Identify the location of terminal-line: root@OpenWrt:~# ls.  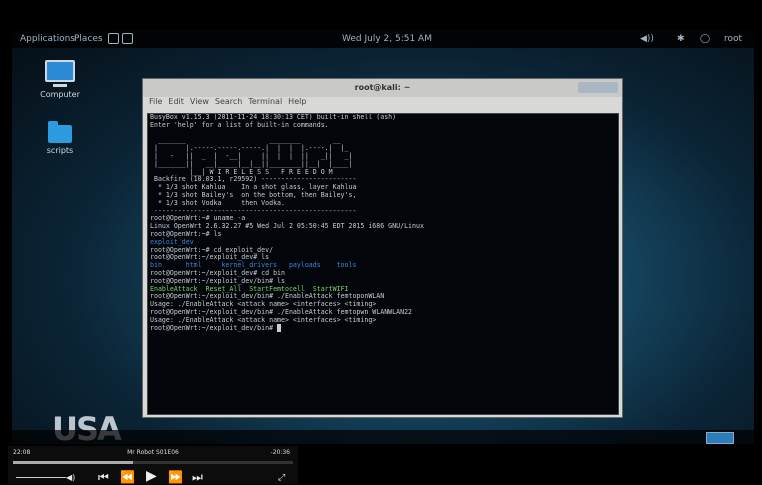
(186, 233).